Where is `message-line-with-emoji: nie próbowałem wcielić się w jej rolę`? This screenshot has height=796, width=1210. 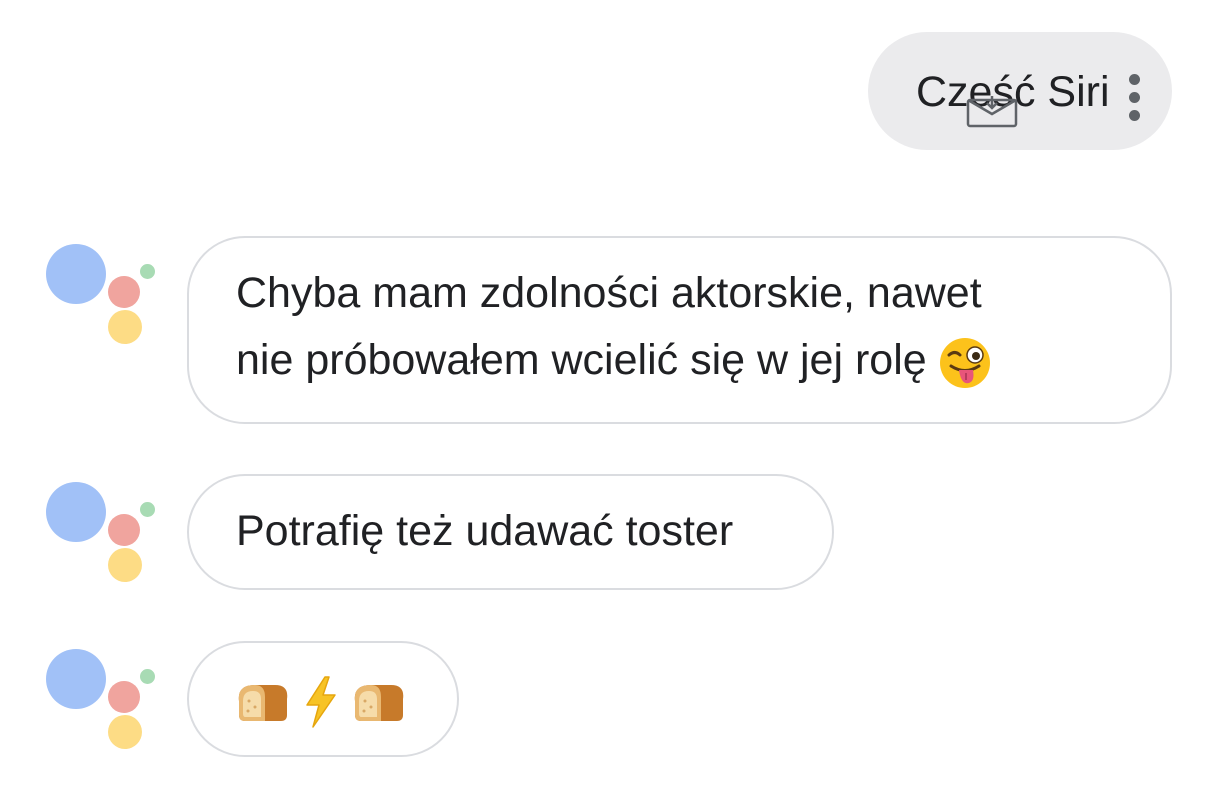 message-line-with-emoji: nie próbowałem wcielić się w jej rolę is located at coordinates (613, 360).